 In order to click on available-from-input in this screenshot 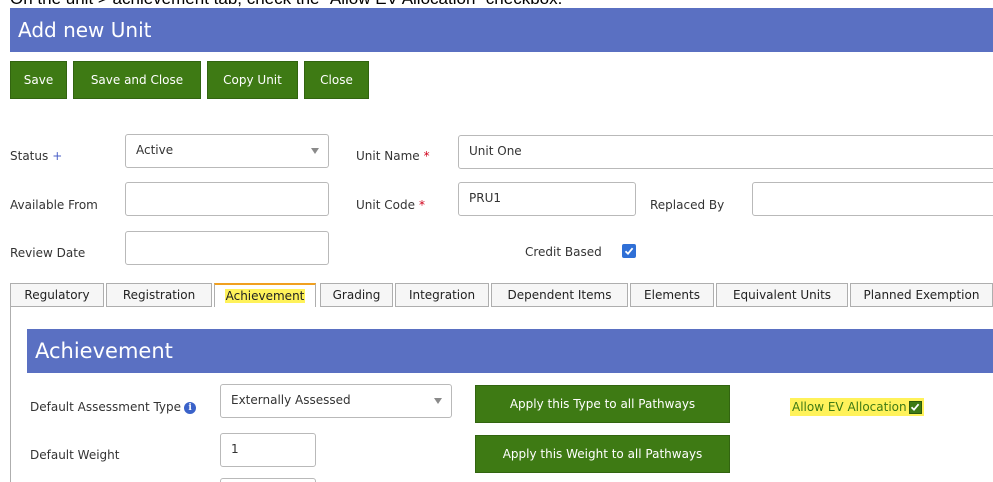, I will do `click(227, 199)`.